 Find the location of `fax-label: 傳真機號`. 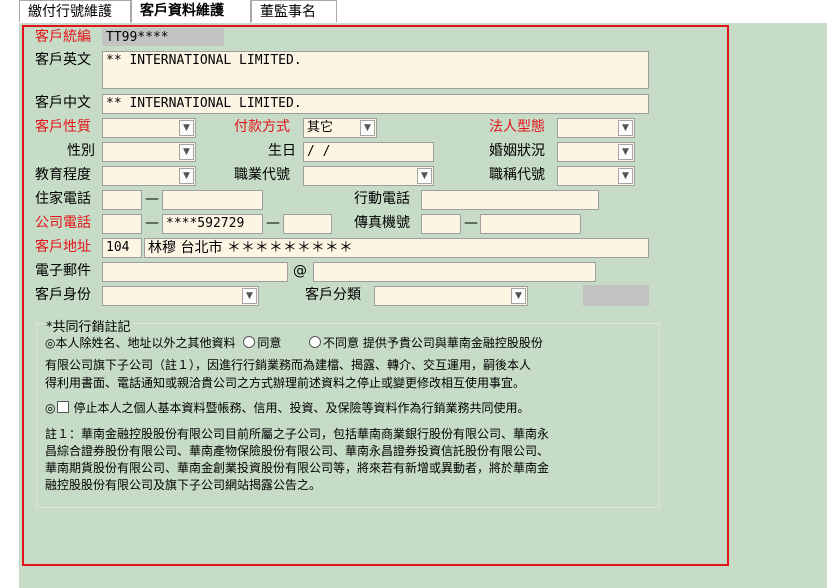

fax-label: 傳真機號 is located at coordinates (382, 223).